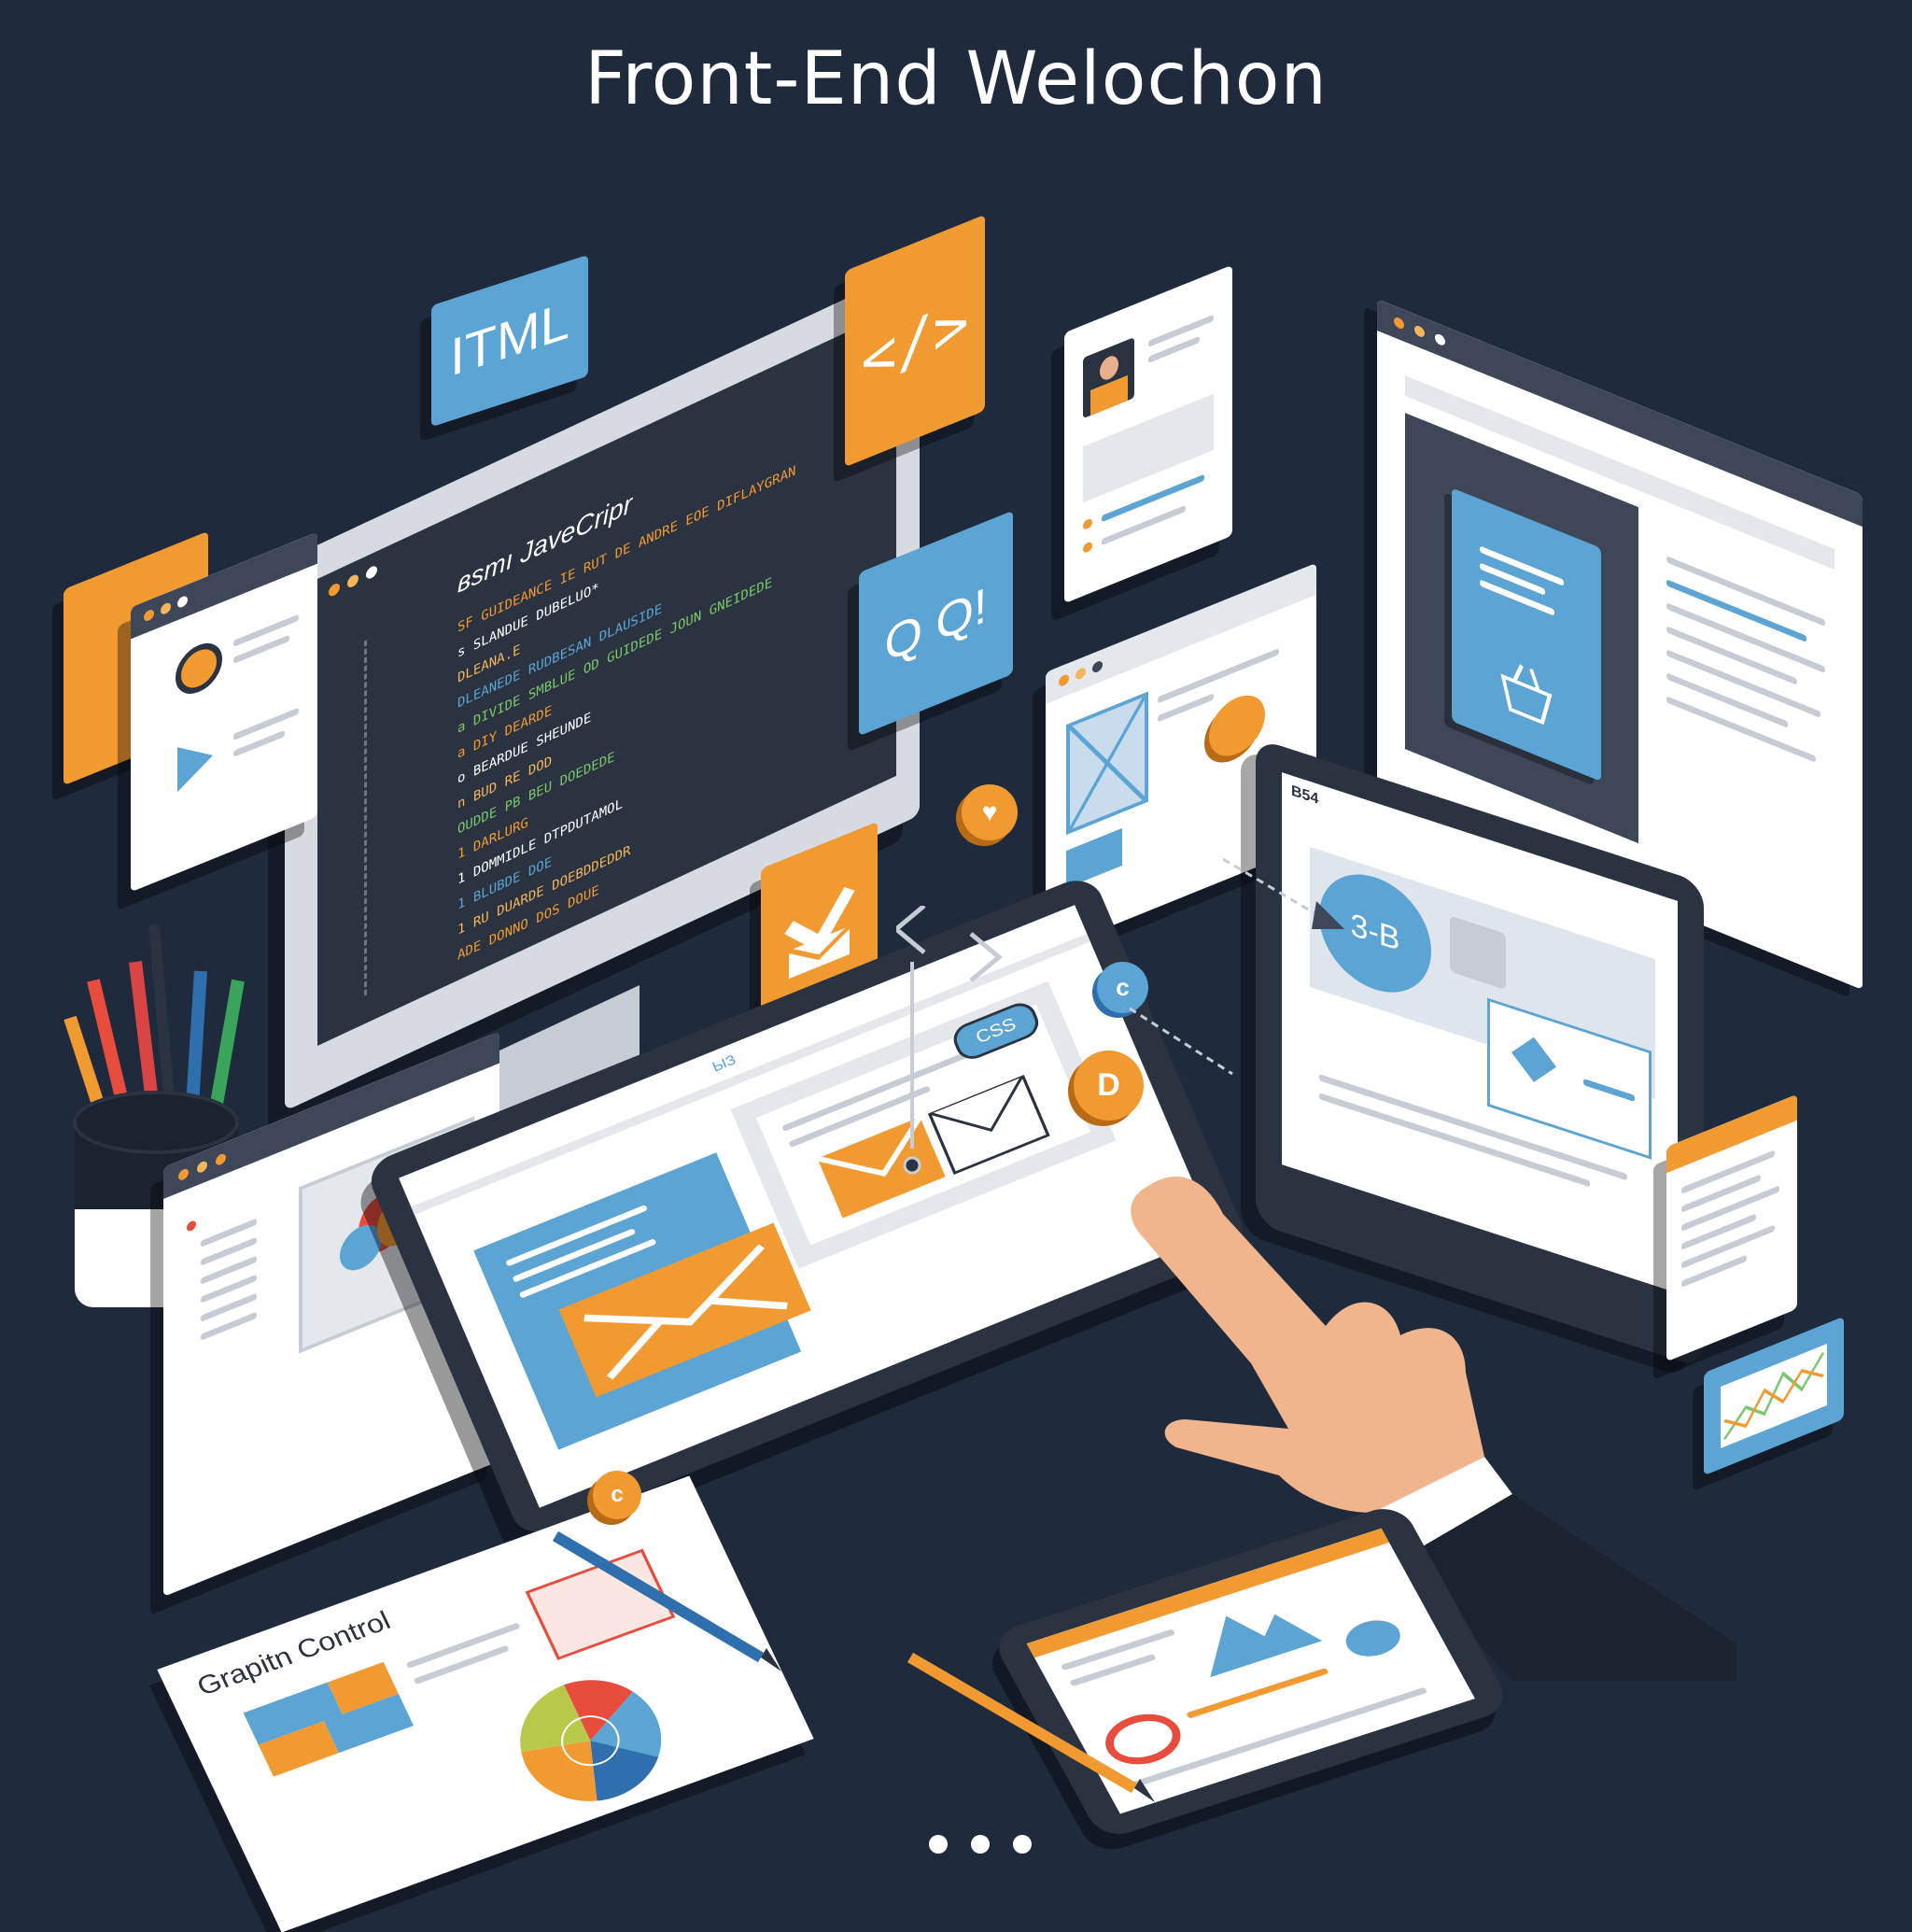 This screenshot has height=1932, width=1912. What do you see at coordinates (1031, 1727) in the screenshot?
I see `pencil-orange` at bounding box center [1031, 1727].